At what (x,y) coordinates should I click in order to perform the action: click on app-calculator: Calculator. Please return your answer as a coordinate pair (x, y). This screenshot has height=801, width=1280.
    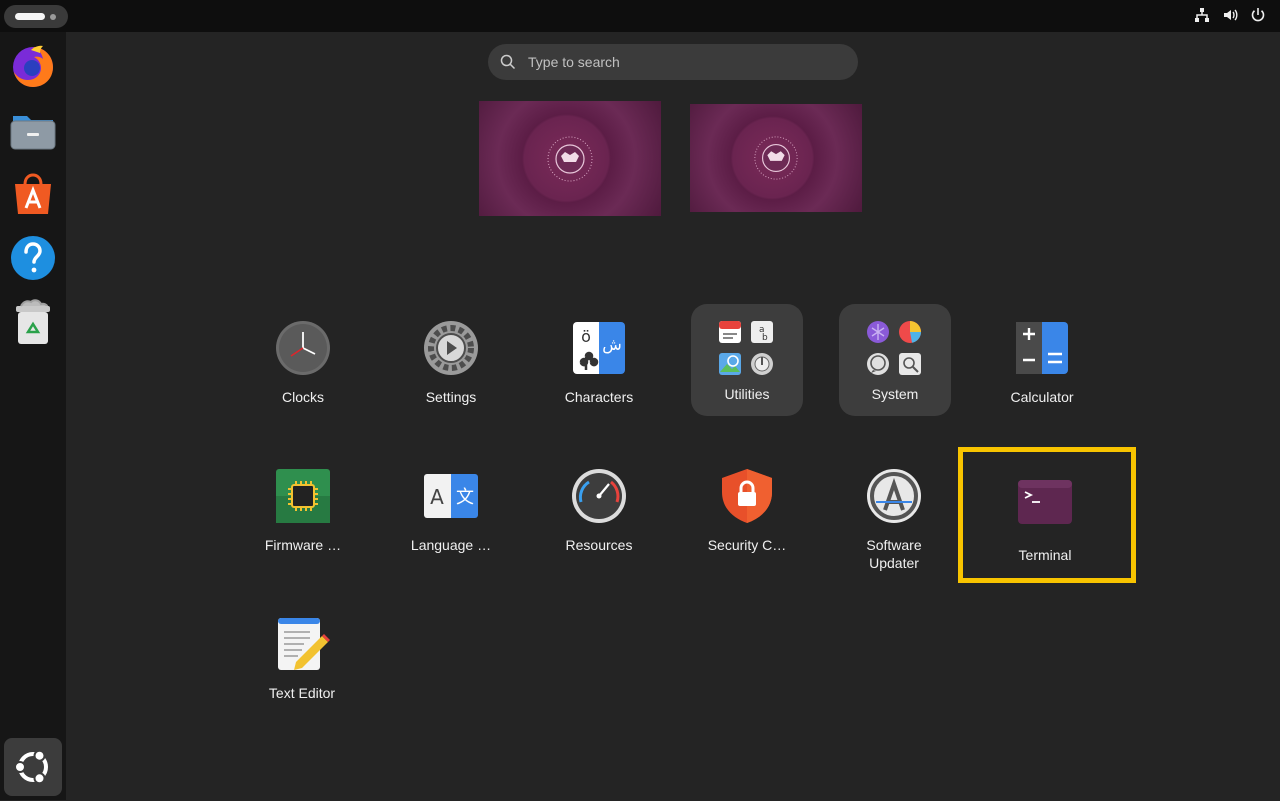
    Looking at the image, I should click on (1042, 361).